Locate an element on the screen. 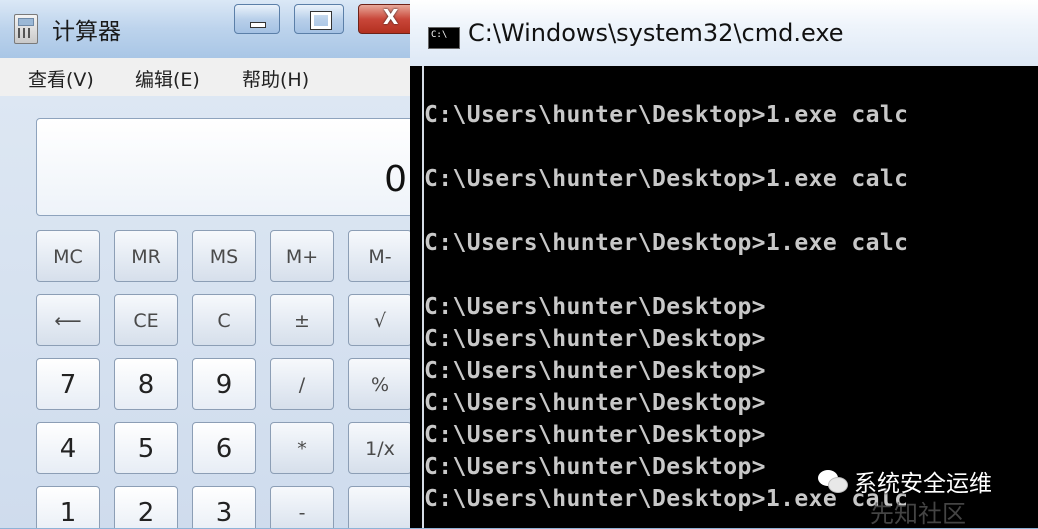 The image size is (1038, 529). subtract-button: - is located at coordinates (302, 507).